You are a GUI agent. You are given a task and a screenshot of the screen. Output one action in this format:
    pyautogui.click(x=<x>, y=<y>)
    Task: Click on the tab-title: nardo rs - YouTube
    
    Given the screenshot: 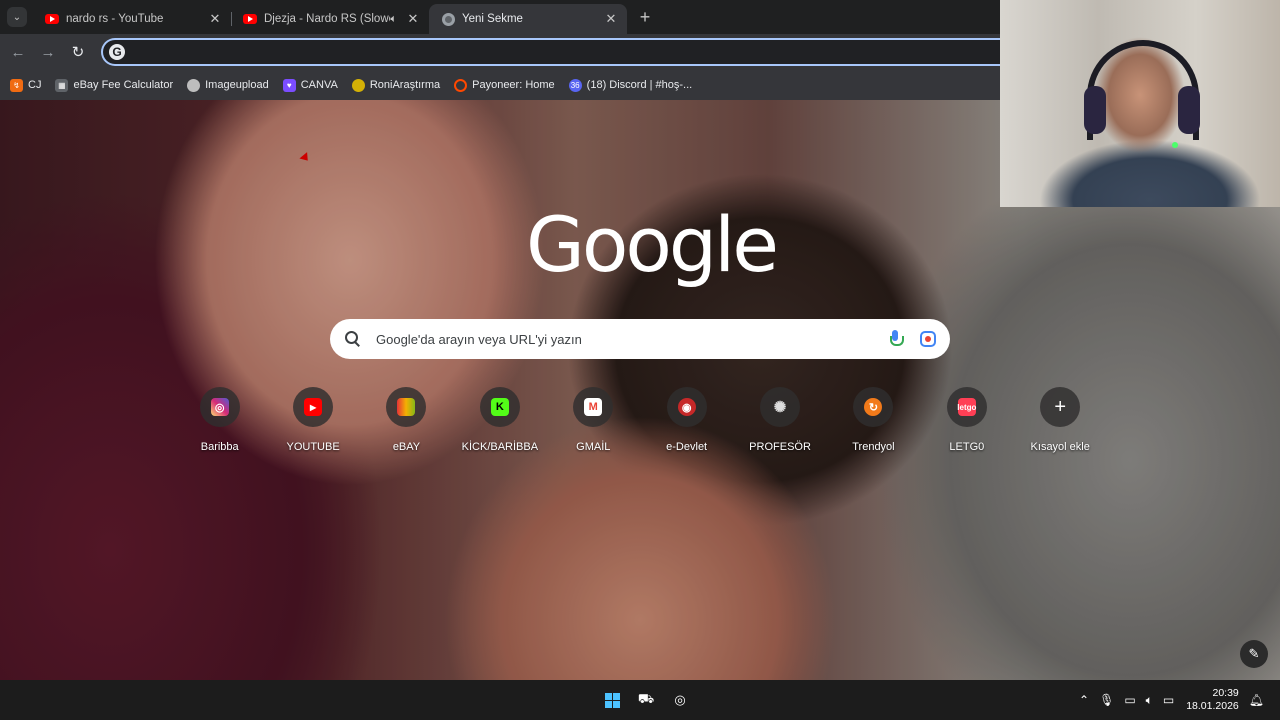 What is the action you would take?
    pyautogui.click(x=115, y=19)
    